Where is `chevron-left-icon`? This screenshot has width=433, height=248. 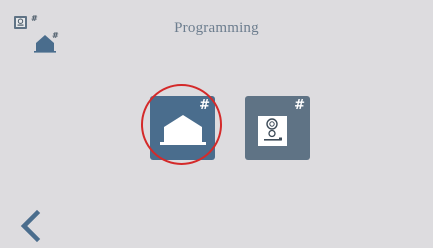 chevron-left-icon is located at coordinates (30, 226).